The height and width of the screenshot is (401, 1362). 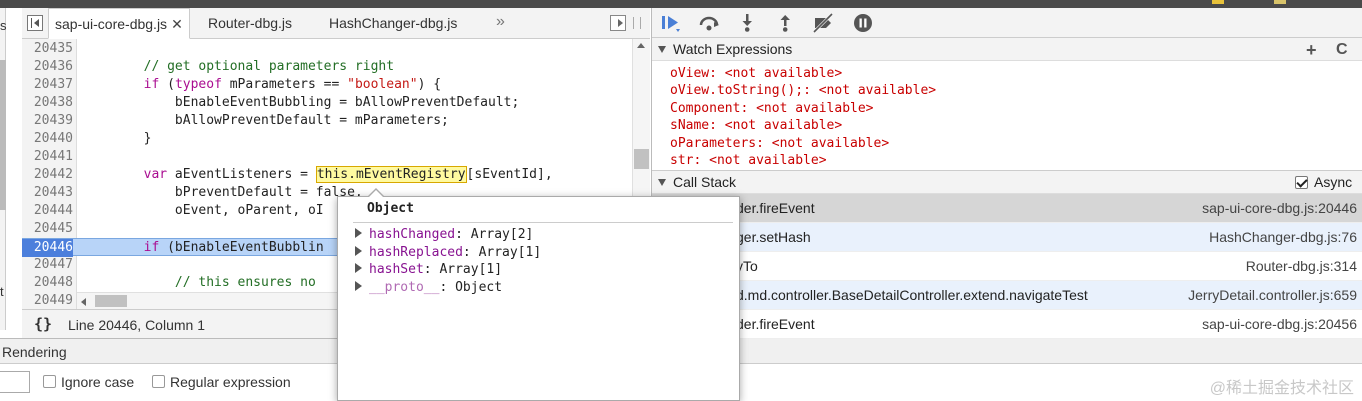 I want to click on panel-resize-grip, so click(x=637, y=23).